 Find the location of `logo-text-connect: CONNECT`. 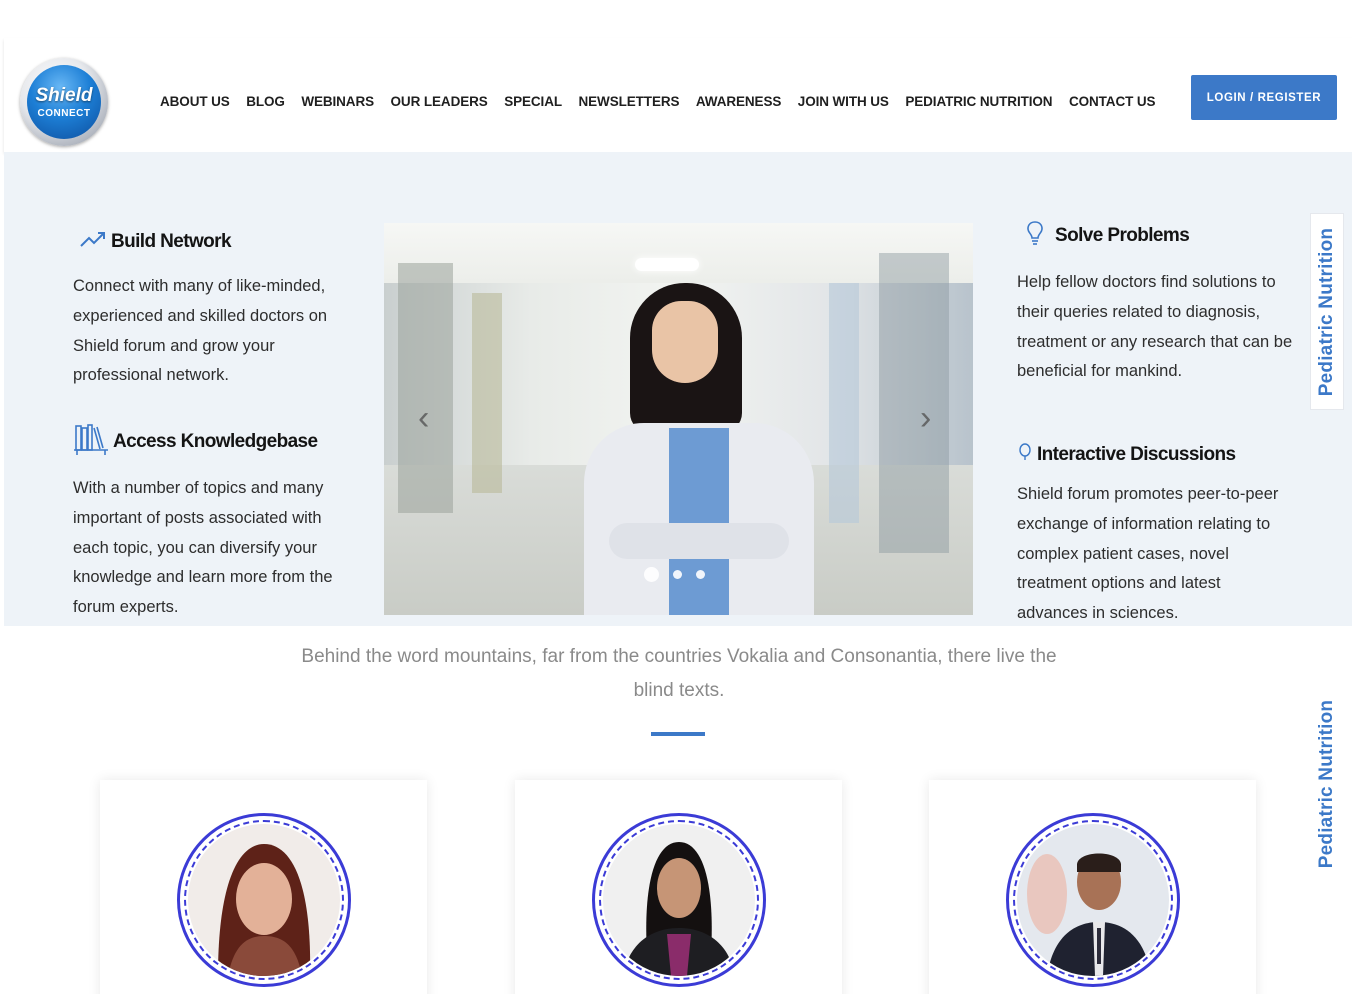

logo-text-connect: CONNECT is located at coordinates (64, 113).